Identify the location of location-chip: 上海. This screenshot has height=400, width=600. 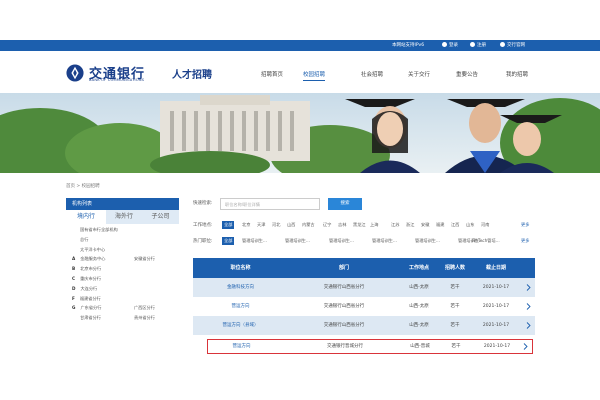
(374, 225).